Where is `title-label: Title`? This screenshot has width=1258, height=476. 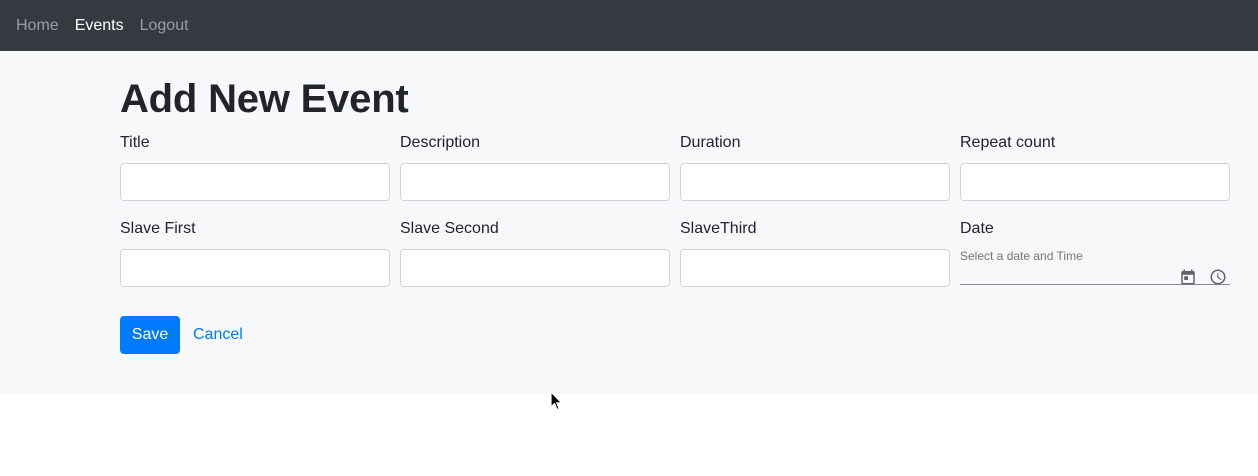 title-label: Title is located at coordinates (135, 142).